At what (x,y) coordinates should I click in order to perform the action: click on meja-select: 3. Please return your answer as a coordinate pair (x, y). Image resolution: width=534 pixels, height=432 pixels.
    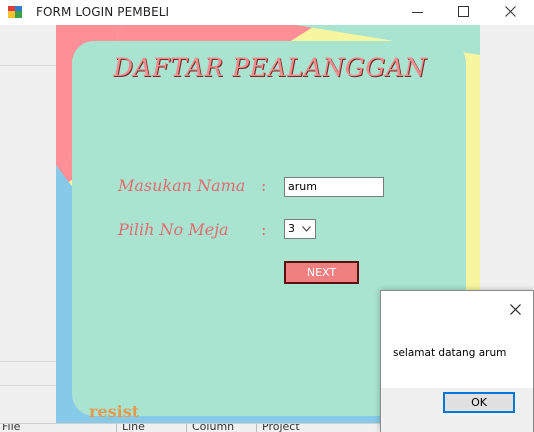
    Looking at the image, I should click on (300, 229).